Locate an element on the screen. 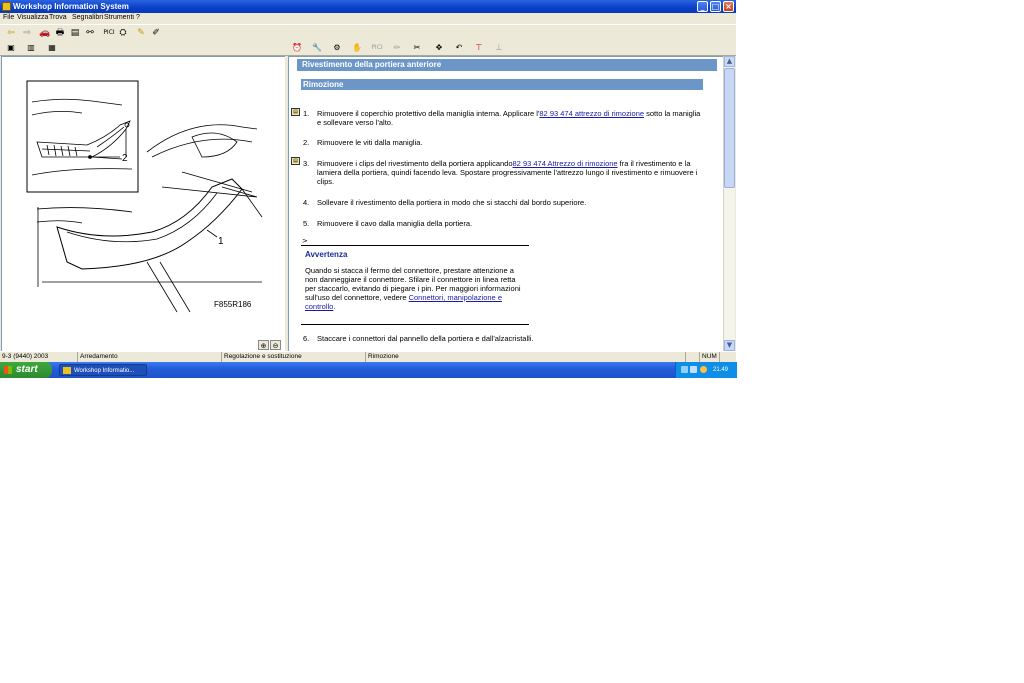  minimize-button: _ is located at coordinates (702, 6).